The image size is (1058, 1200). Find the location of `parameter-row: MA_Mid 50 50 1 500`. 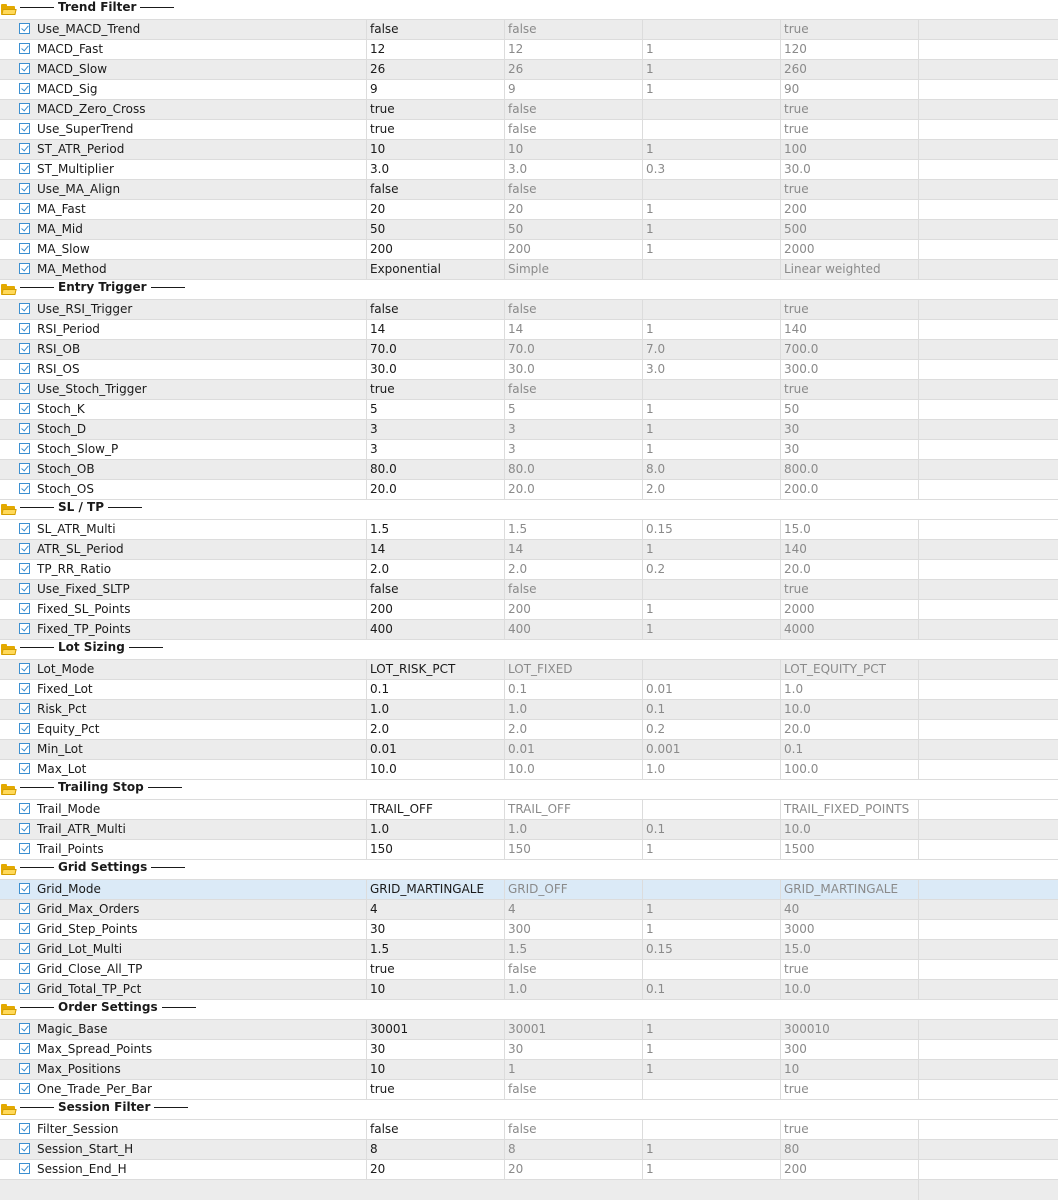

parameter-row: MA_Mid 50 50 1 500 is located at coordinates (529, 230).